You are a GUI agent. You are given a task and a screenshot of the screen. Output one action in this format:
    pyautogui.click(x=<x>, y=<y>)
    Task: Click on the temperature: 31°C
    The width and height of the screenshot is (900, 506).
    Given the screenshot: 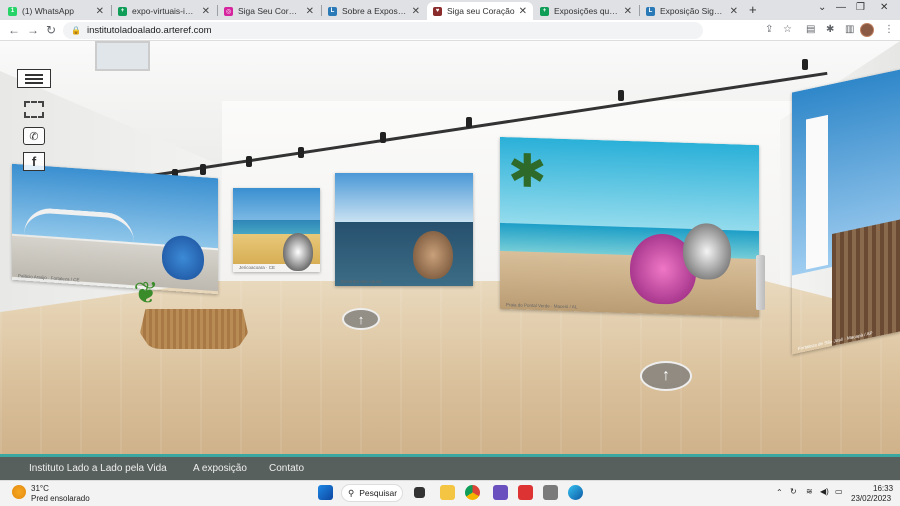 What is the action you would take?
    pyautogui.click(x=40, y=488)
    